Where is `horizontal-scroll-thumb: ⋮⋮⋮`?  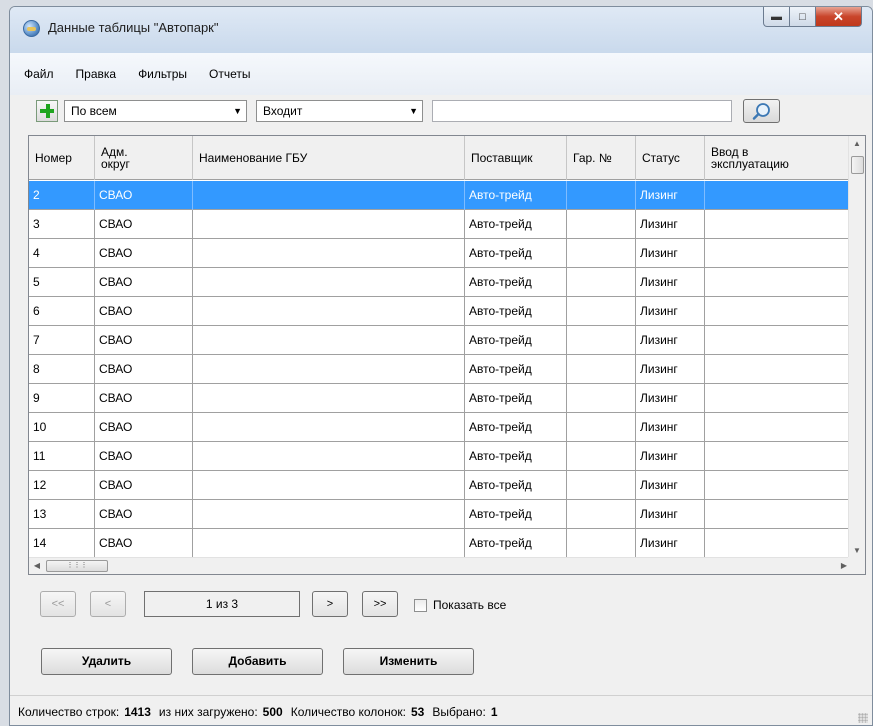 horizontal-scroll-thumb: ⋮⋮⋮ is located at coordinates (77, 566).